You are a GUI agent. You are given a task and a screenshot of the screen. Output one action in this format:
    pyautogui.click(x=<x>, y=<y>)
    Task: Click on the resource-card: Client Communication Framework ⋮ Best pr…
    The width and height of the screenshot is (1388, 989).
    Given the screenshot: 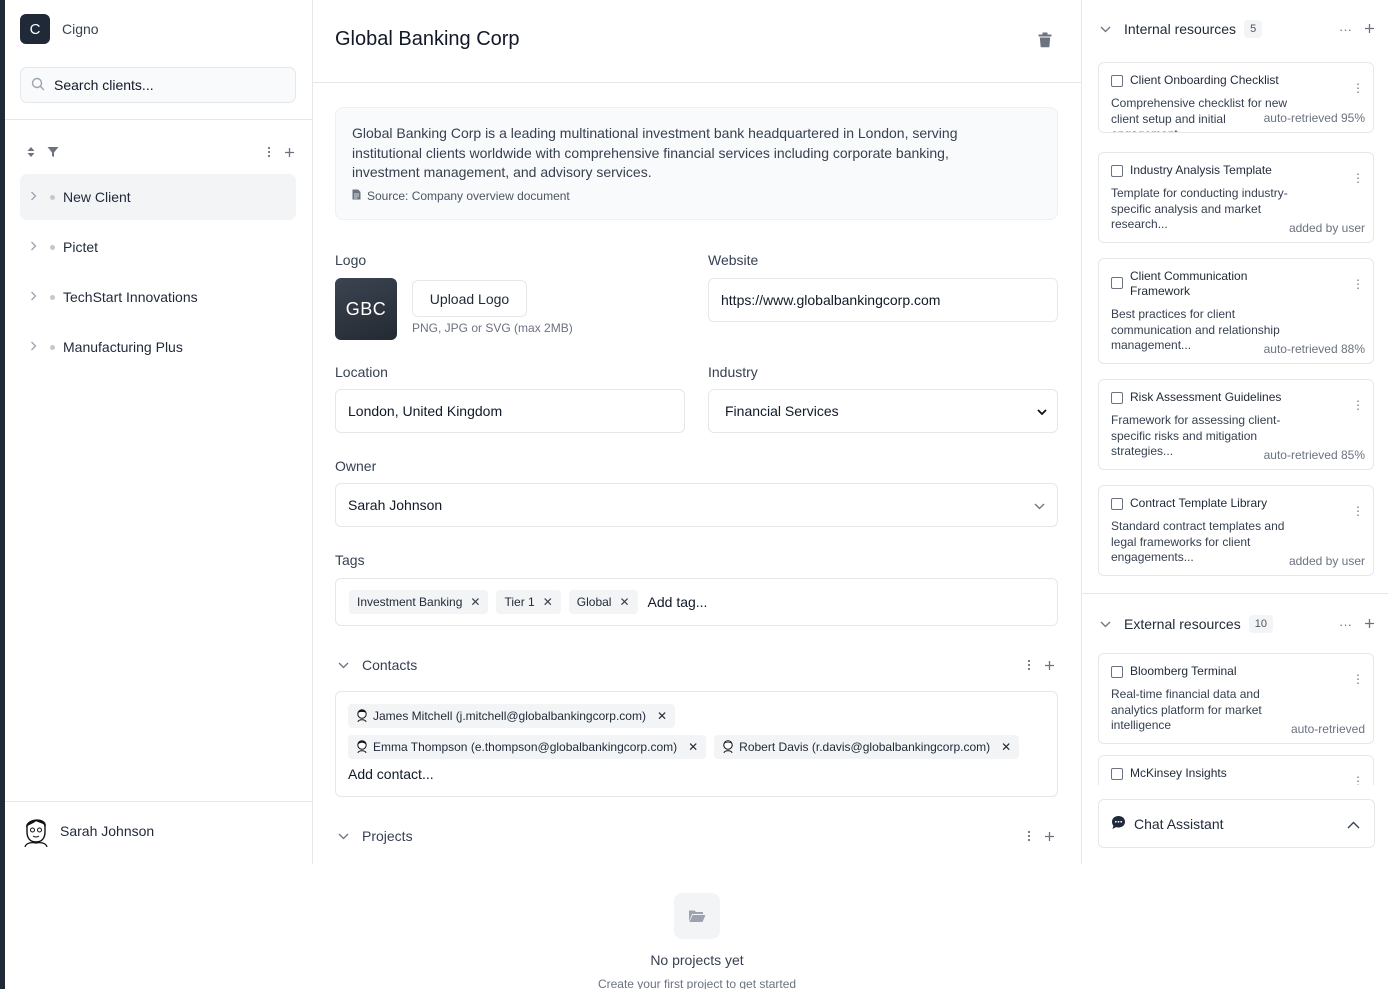 What is the action you would take?
    pyautogui.click(x=1236, y=311)
    